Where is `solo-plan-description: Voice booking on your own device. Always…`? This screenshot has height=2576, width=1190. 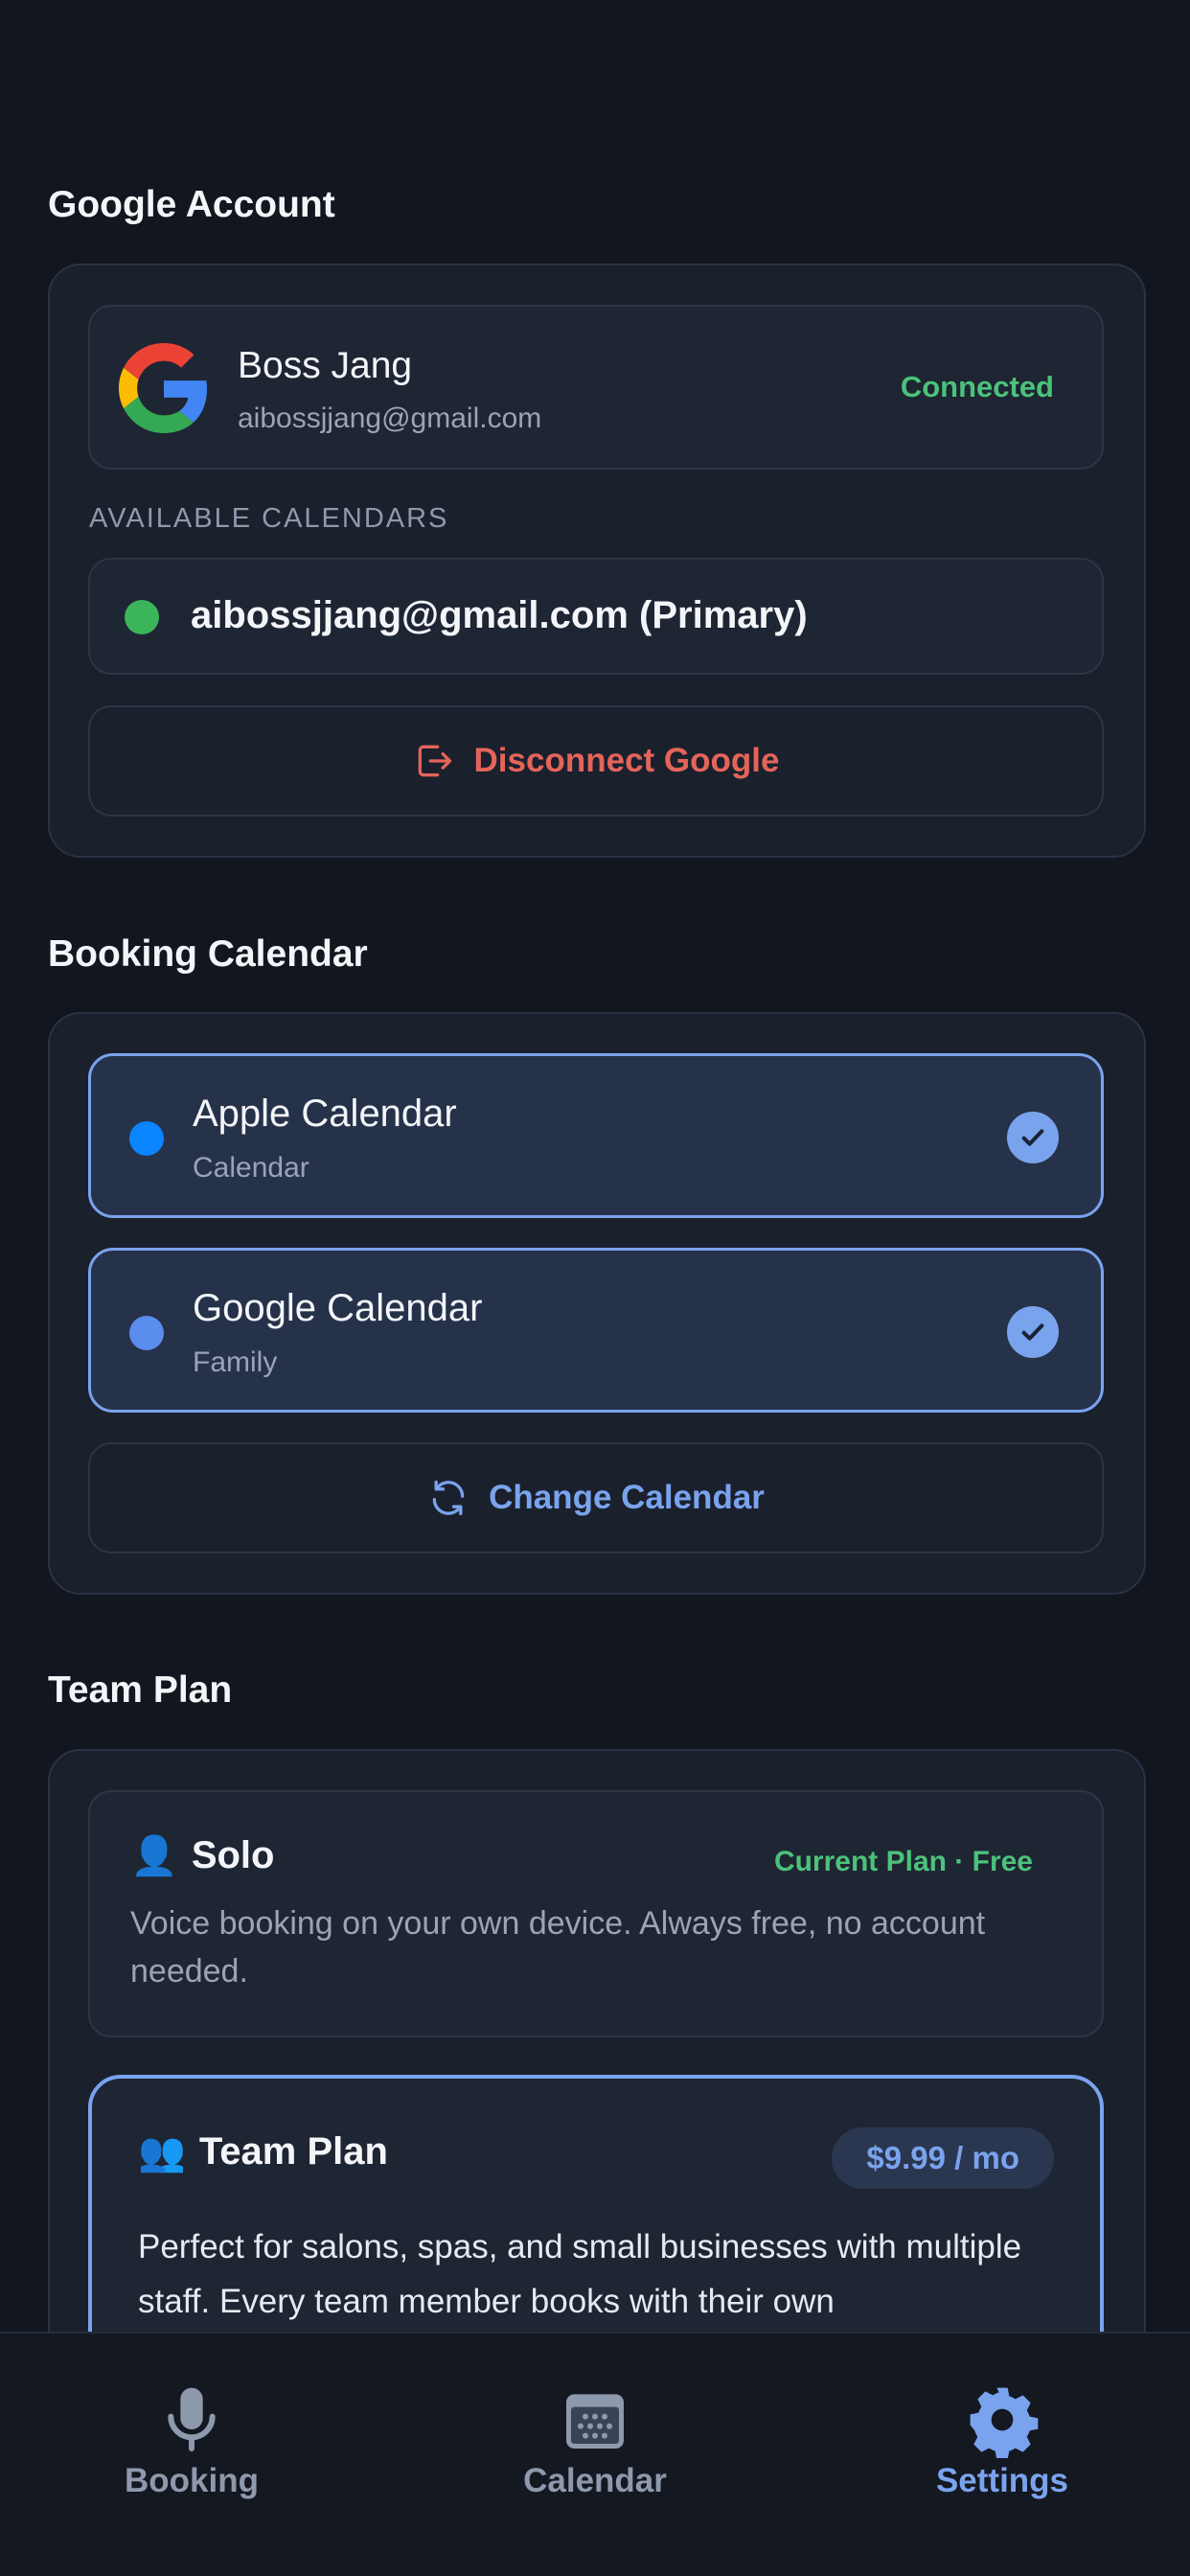 solo-plan-description: Voice booking on your own device. Always… is located at coordinates (558, 1947).